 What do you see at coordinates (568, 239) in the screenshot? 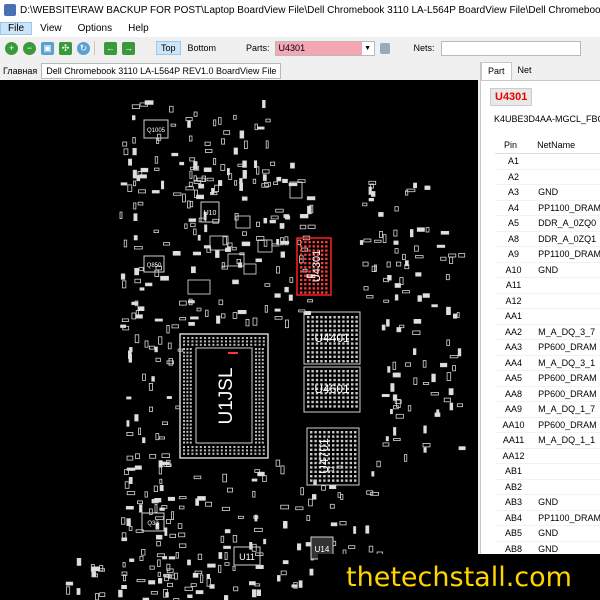
I see `net-cell: DDR_A_0ZQ1` at bounding box center [568, 239].